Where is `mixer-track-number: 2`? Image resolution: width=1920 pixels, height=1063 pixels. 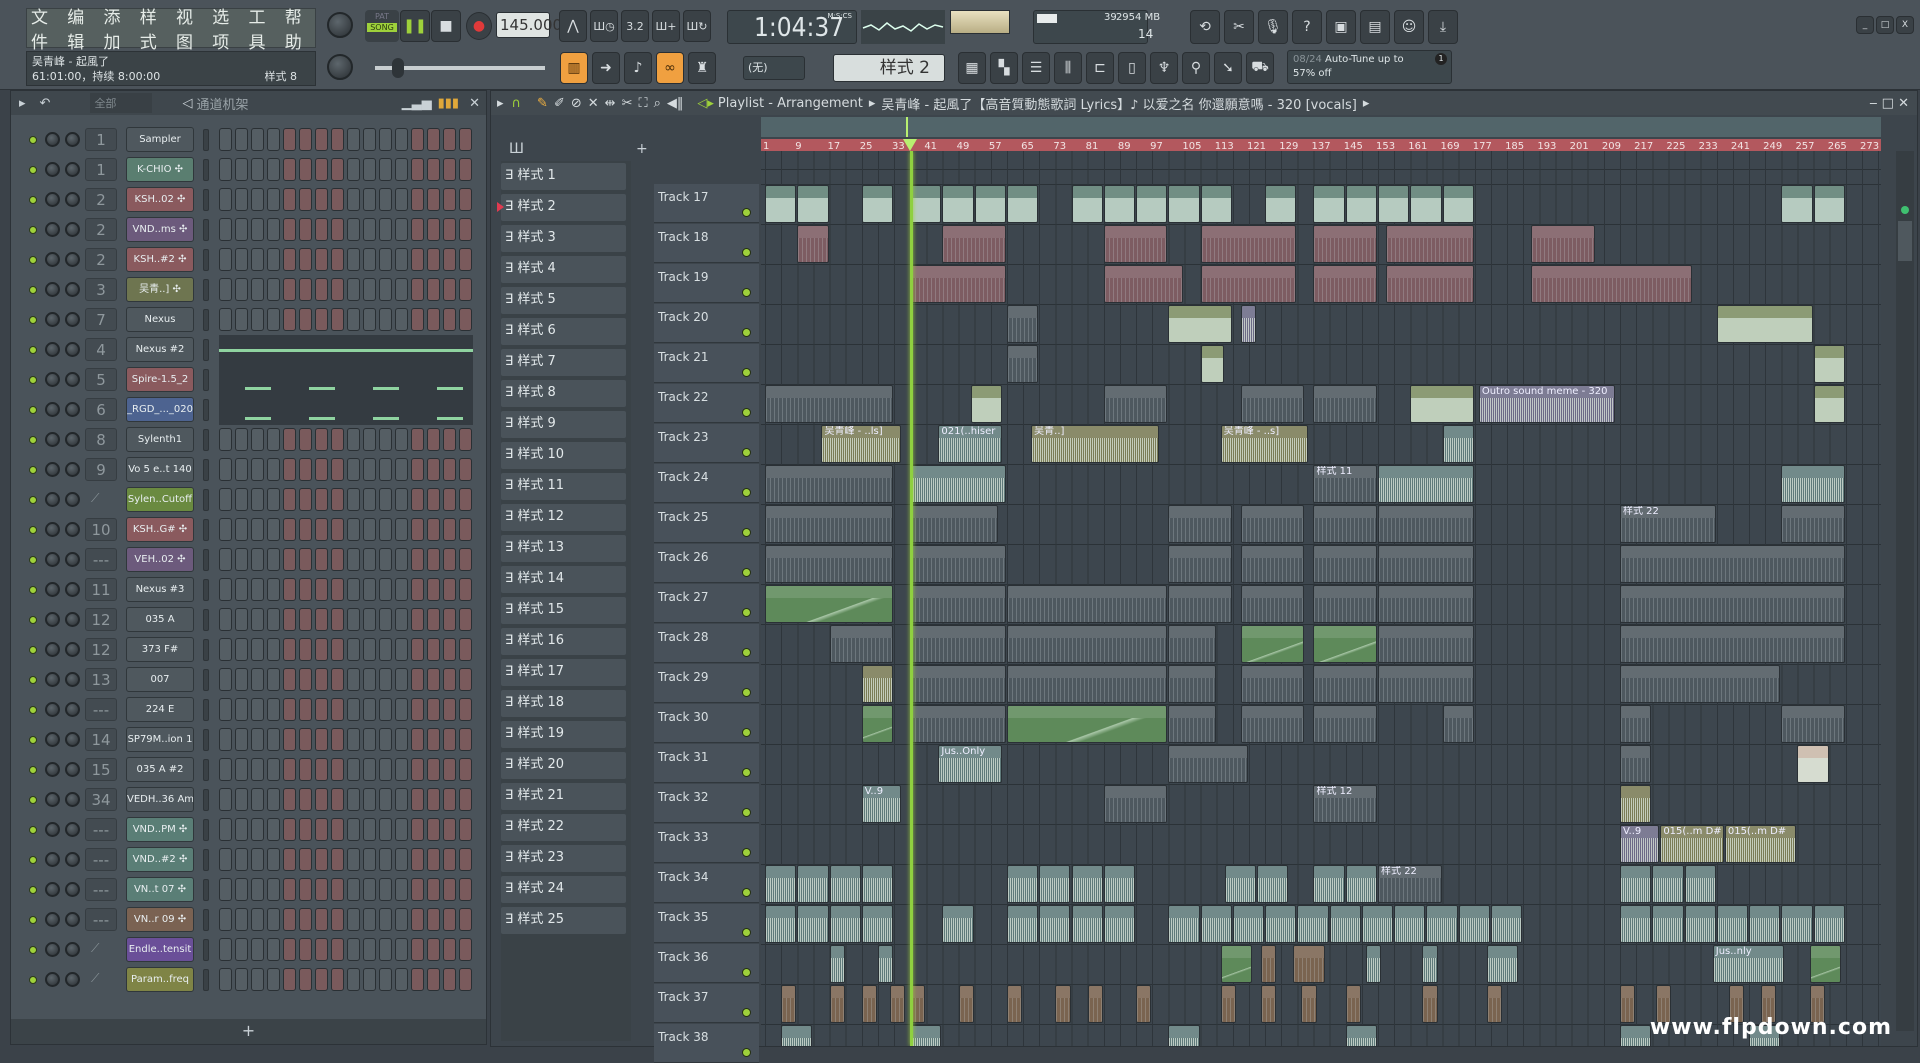 mixer-track-number: 2 is located at coordinates (101, 229).